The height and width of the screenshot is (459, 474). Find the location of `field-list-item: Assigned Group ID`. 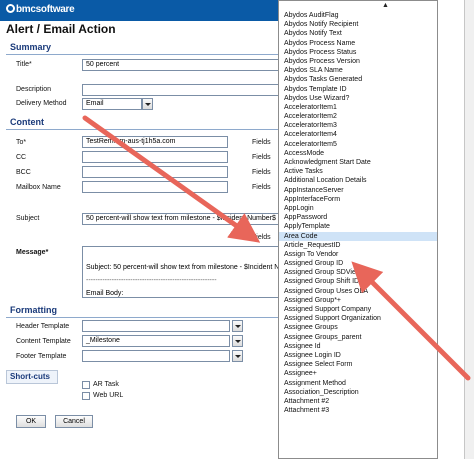

field-list-item: Assigned Group ID is located at coordinates (358, 263).